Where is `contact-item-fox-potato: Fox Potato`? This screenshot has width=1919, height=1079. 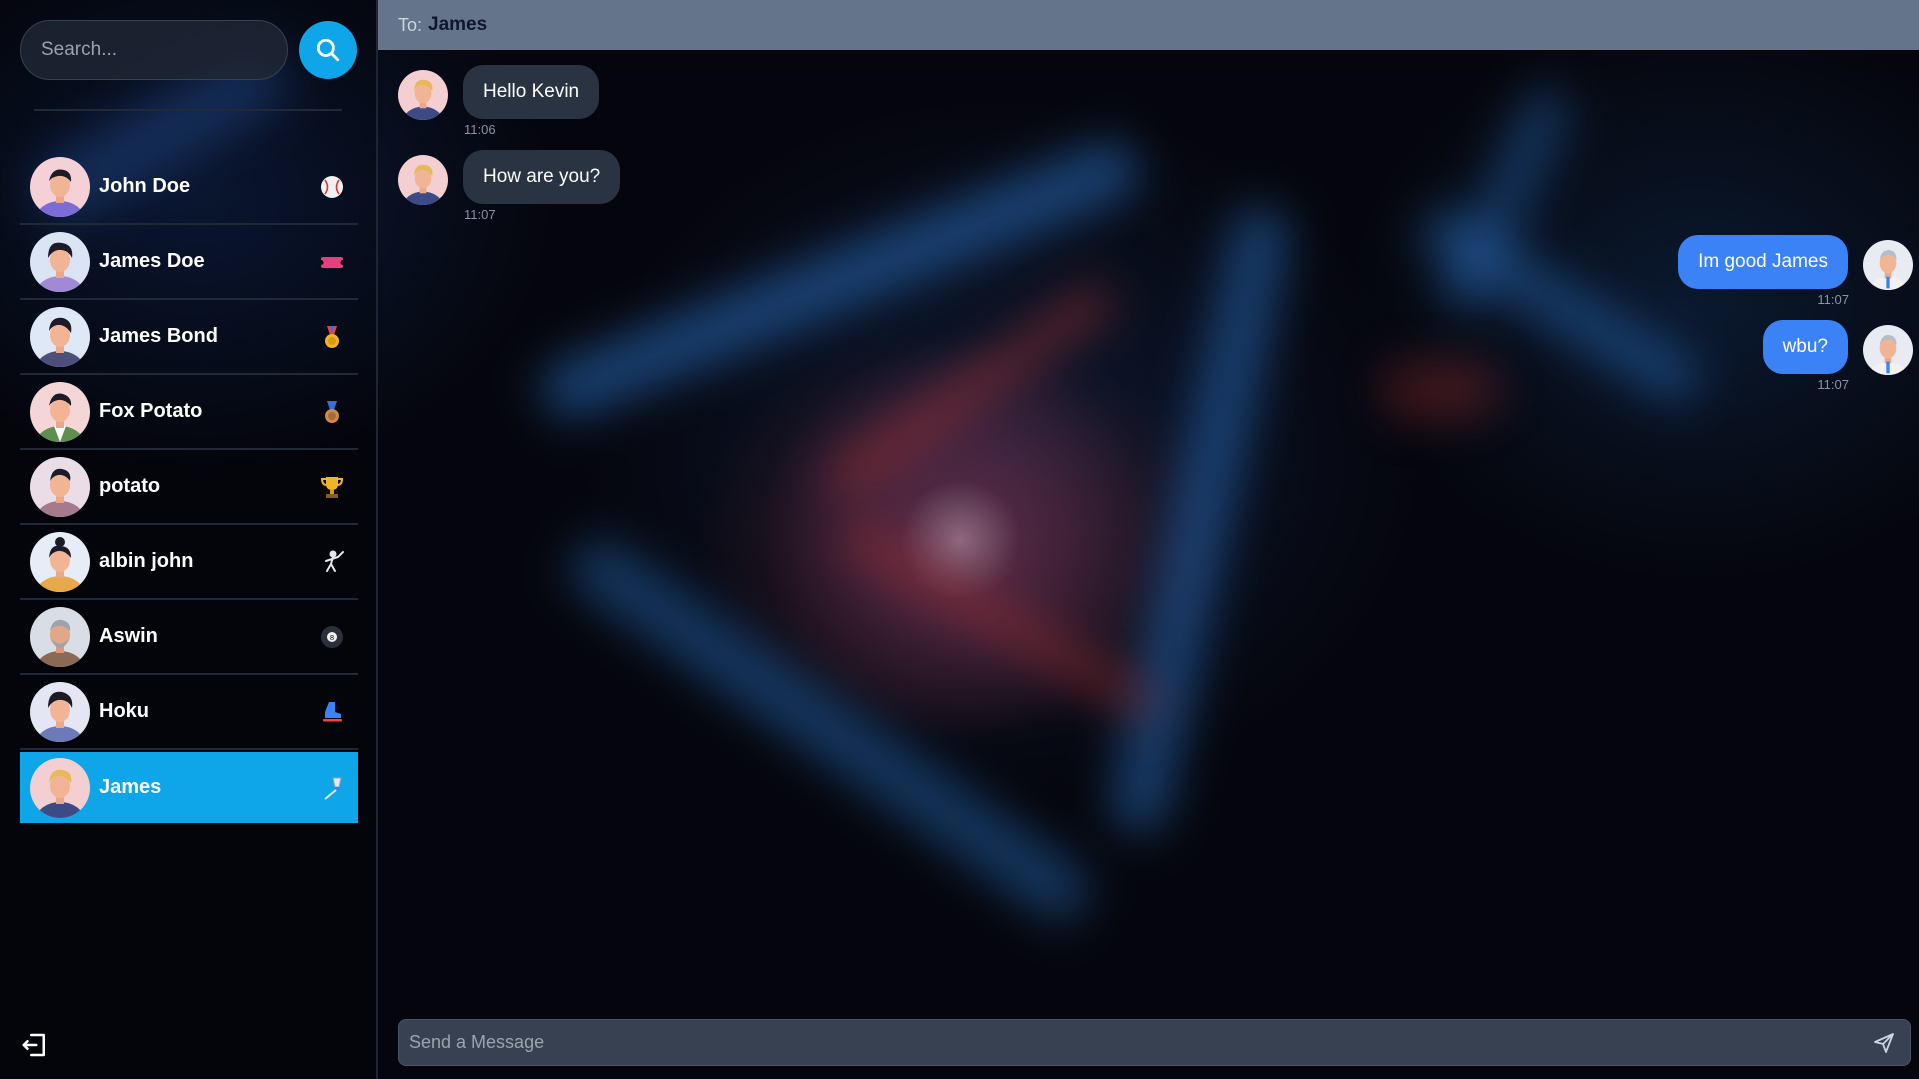 contact-item-fox-potato: Fox Potato is located at coordinates (189, 412).